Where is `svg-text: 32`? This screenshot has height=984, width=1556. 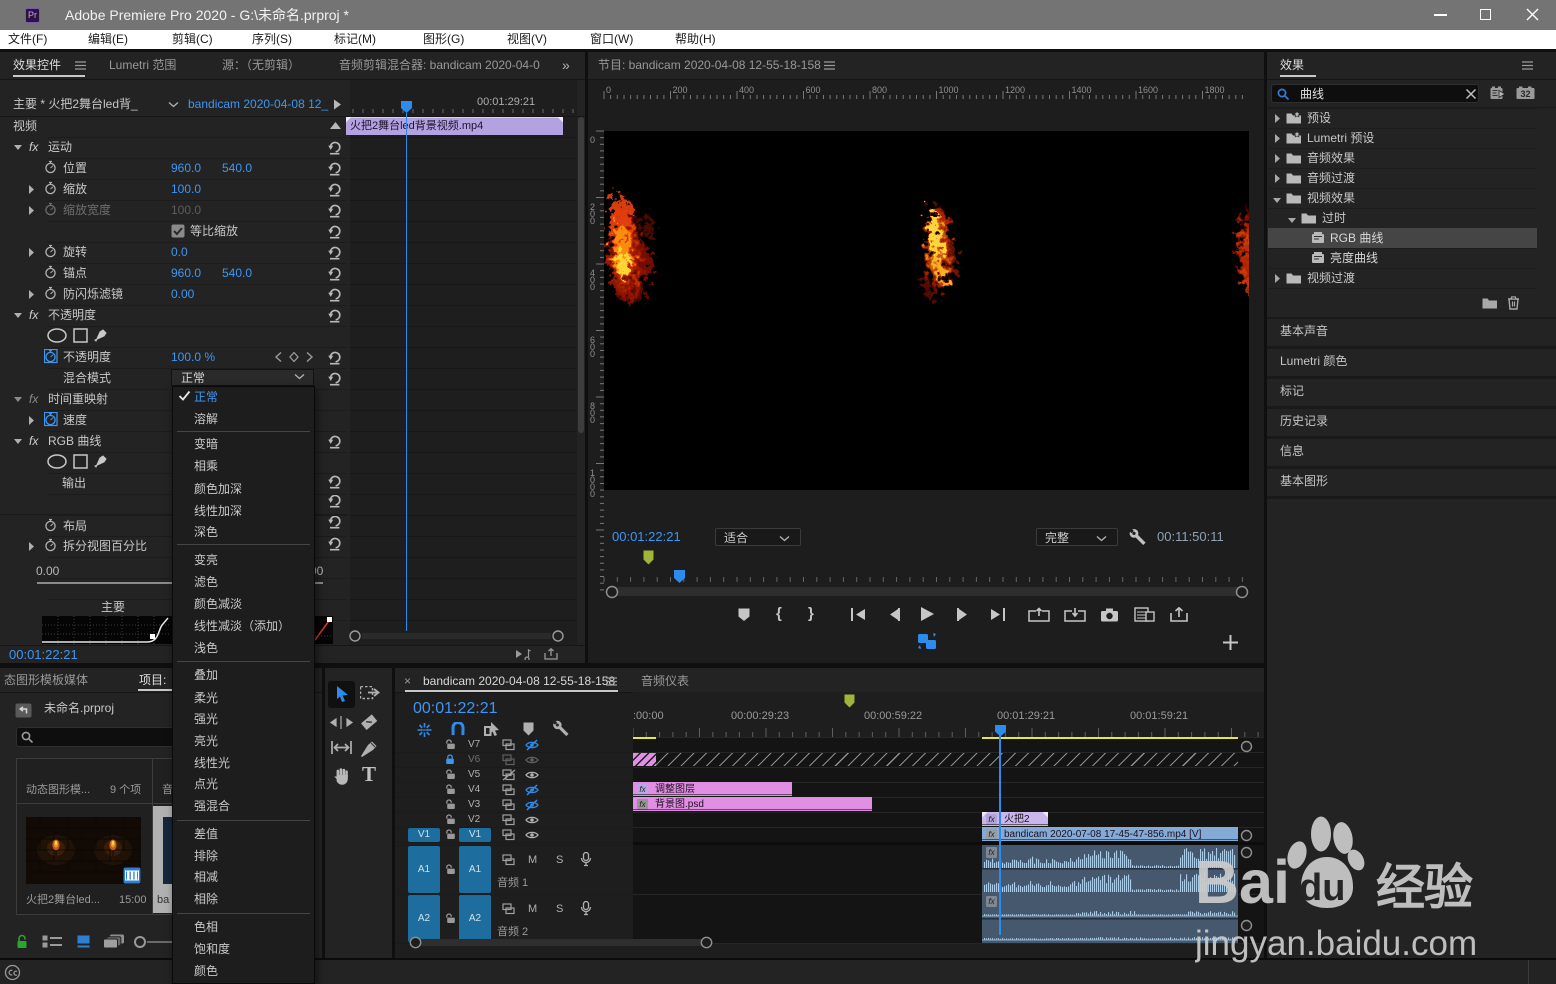
svg-text: 32 is located at coordinates (1525, 94).